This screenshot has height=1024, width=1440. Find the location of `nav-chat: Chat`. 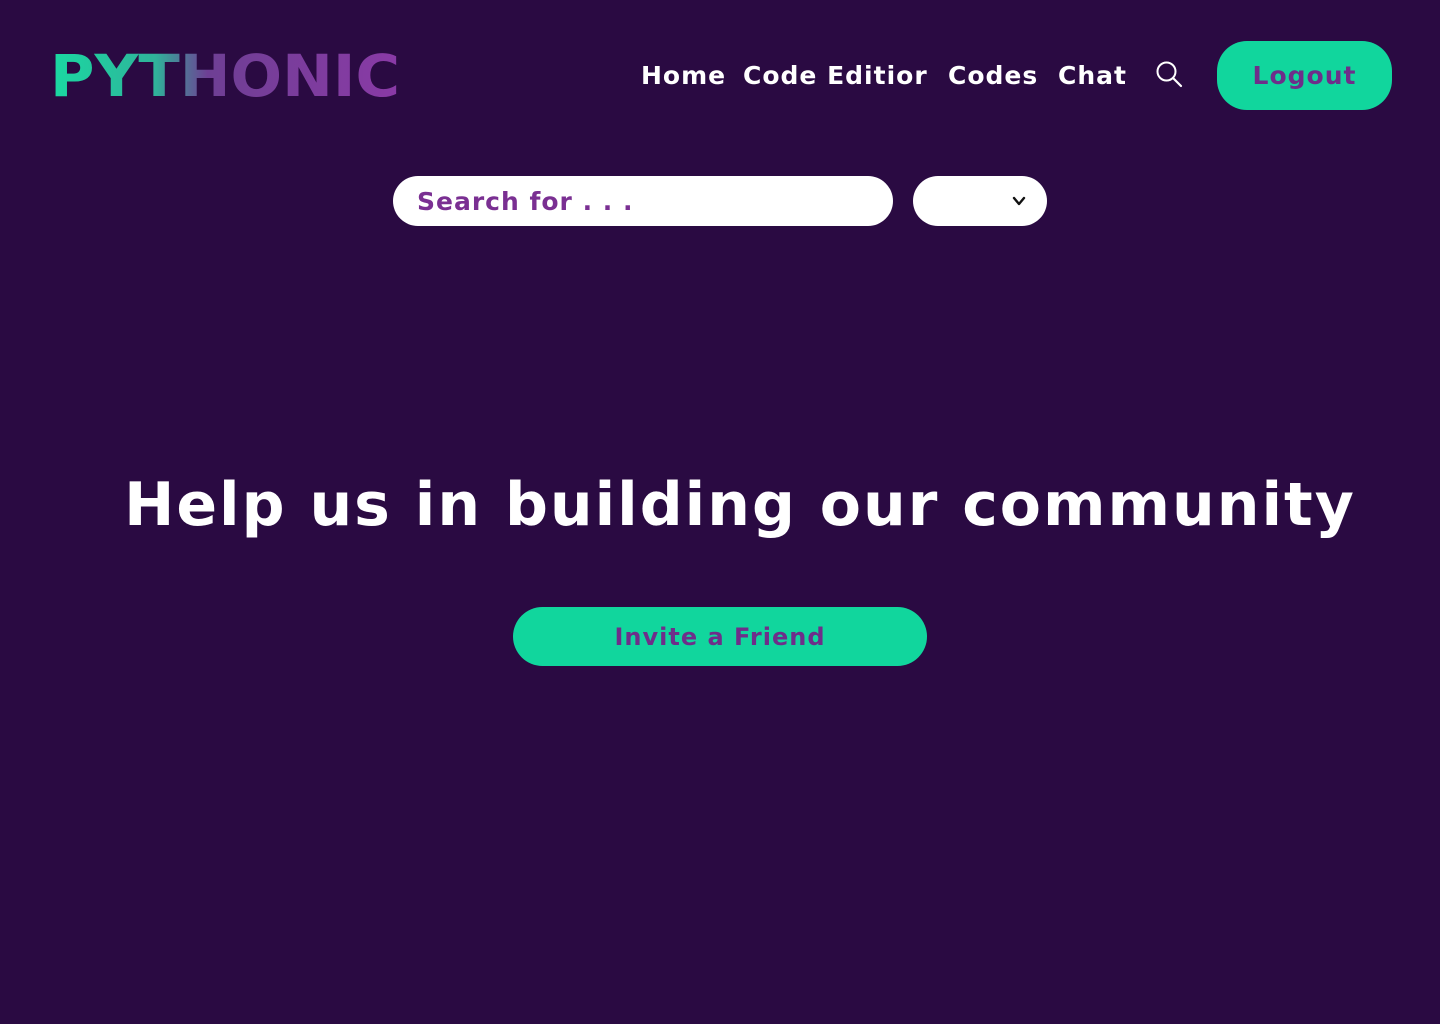

nav-chat: Chat is located at coordinates (1092, 76).